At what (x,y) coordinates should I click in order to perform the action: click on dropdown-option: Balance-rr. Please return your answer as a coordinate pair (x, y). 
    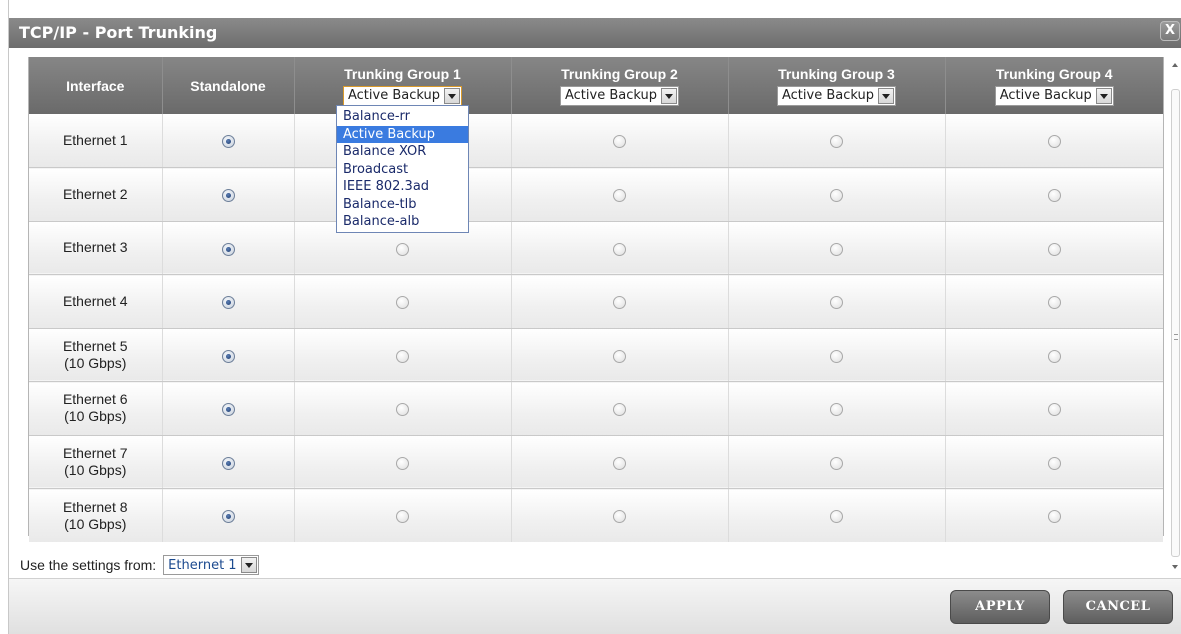
    Looking at the image, I should click on (402, 117).